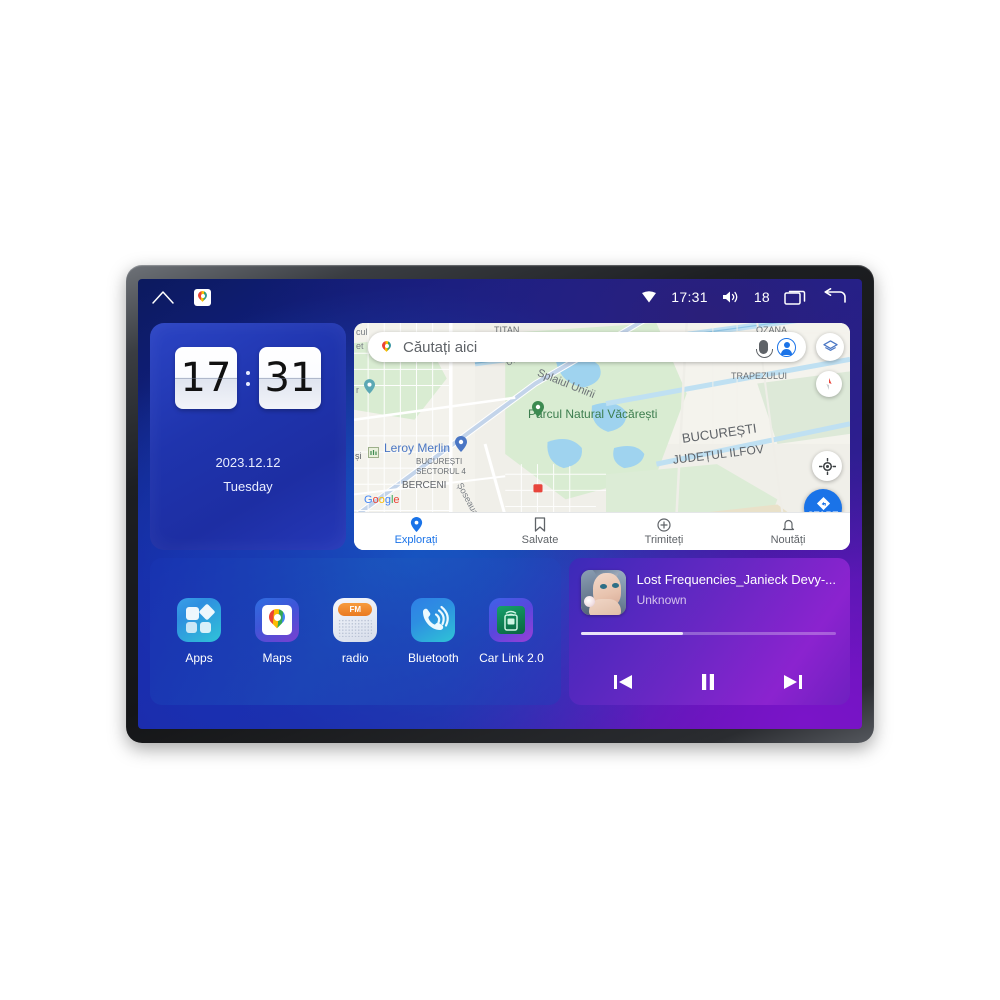 The height and width of the screenshot is (1000, 1000). What do you see at coordinates (664, 539) in the screenshot?
I see `map-nav-contribute-label: Trimiteți` at bounding box center [664, 539].